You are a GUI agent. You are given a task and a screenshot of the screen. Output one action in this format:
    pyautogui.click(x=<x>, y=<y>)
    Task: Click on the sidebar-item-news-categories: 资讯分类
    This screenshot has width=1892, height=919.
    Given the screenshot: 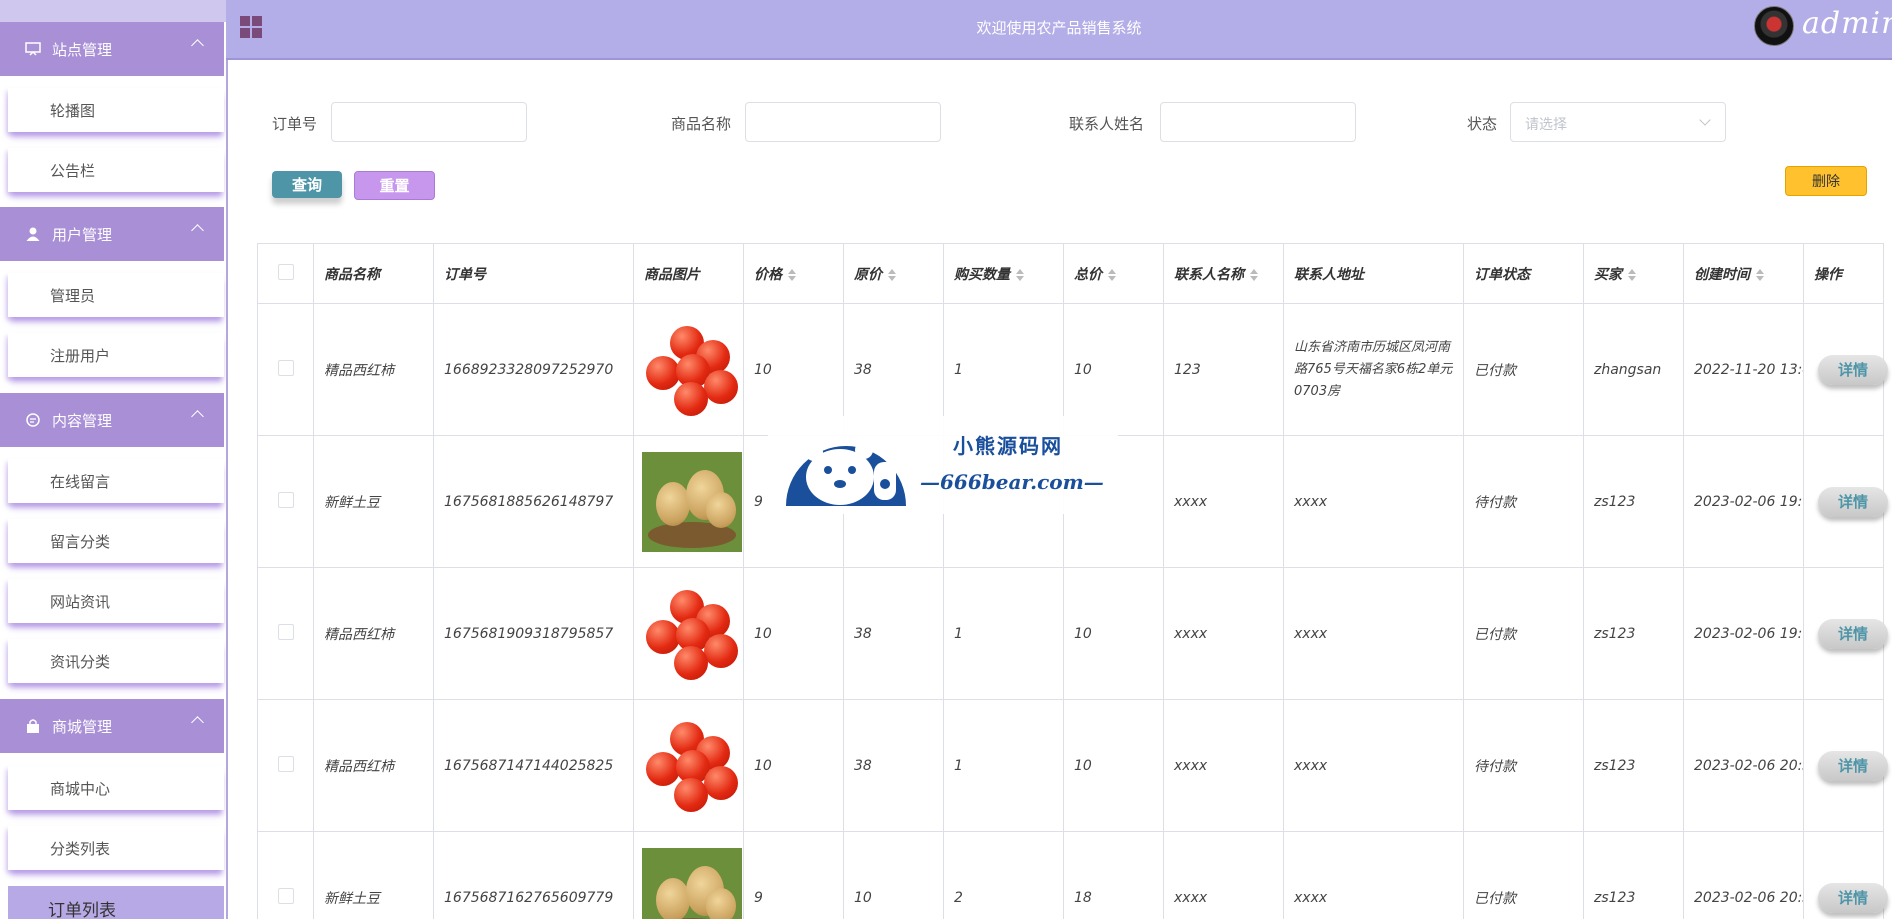 What is the action you would take?
    pyautogui.click(x=116, y=661)
    